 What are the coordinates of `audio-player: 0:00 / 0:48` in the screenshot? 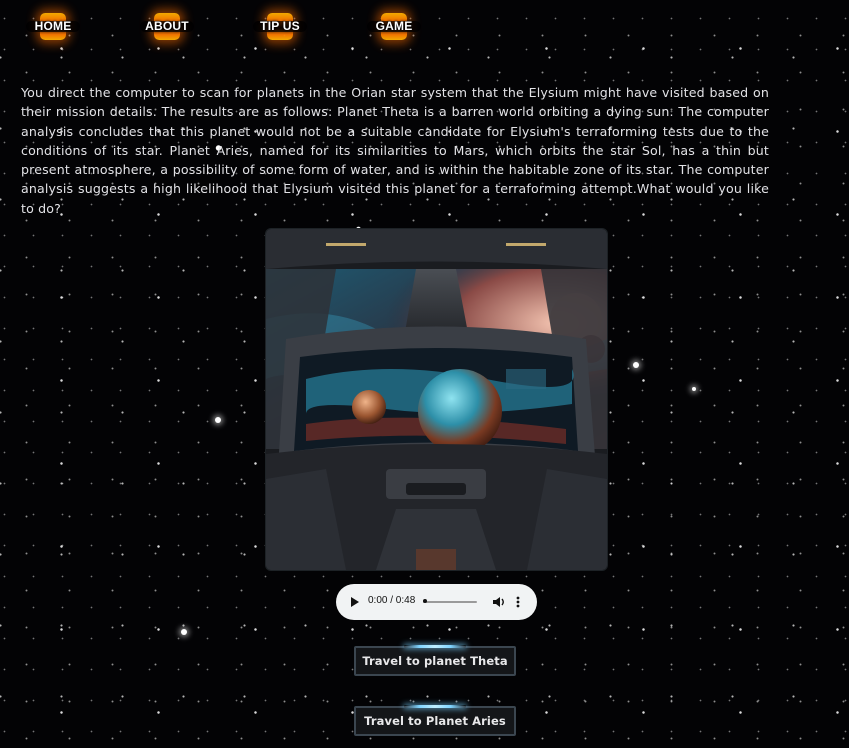 It's located at (436, 602).